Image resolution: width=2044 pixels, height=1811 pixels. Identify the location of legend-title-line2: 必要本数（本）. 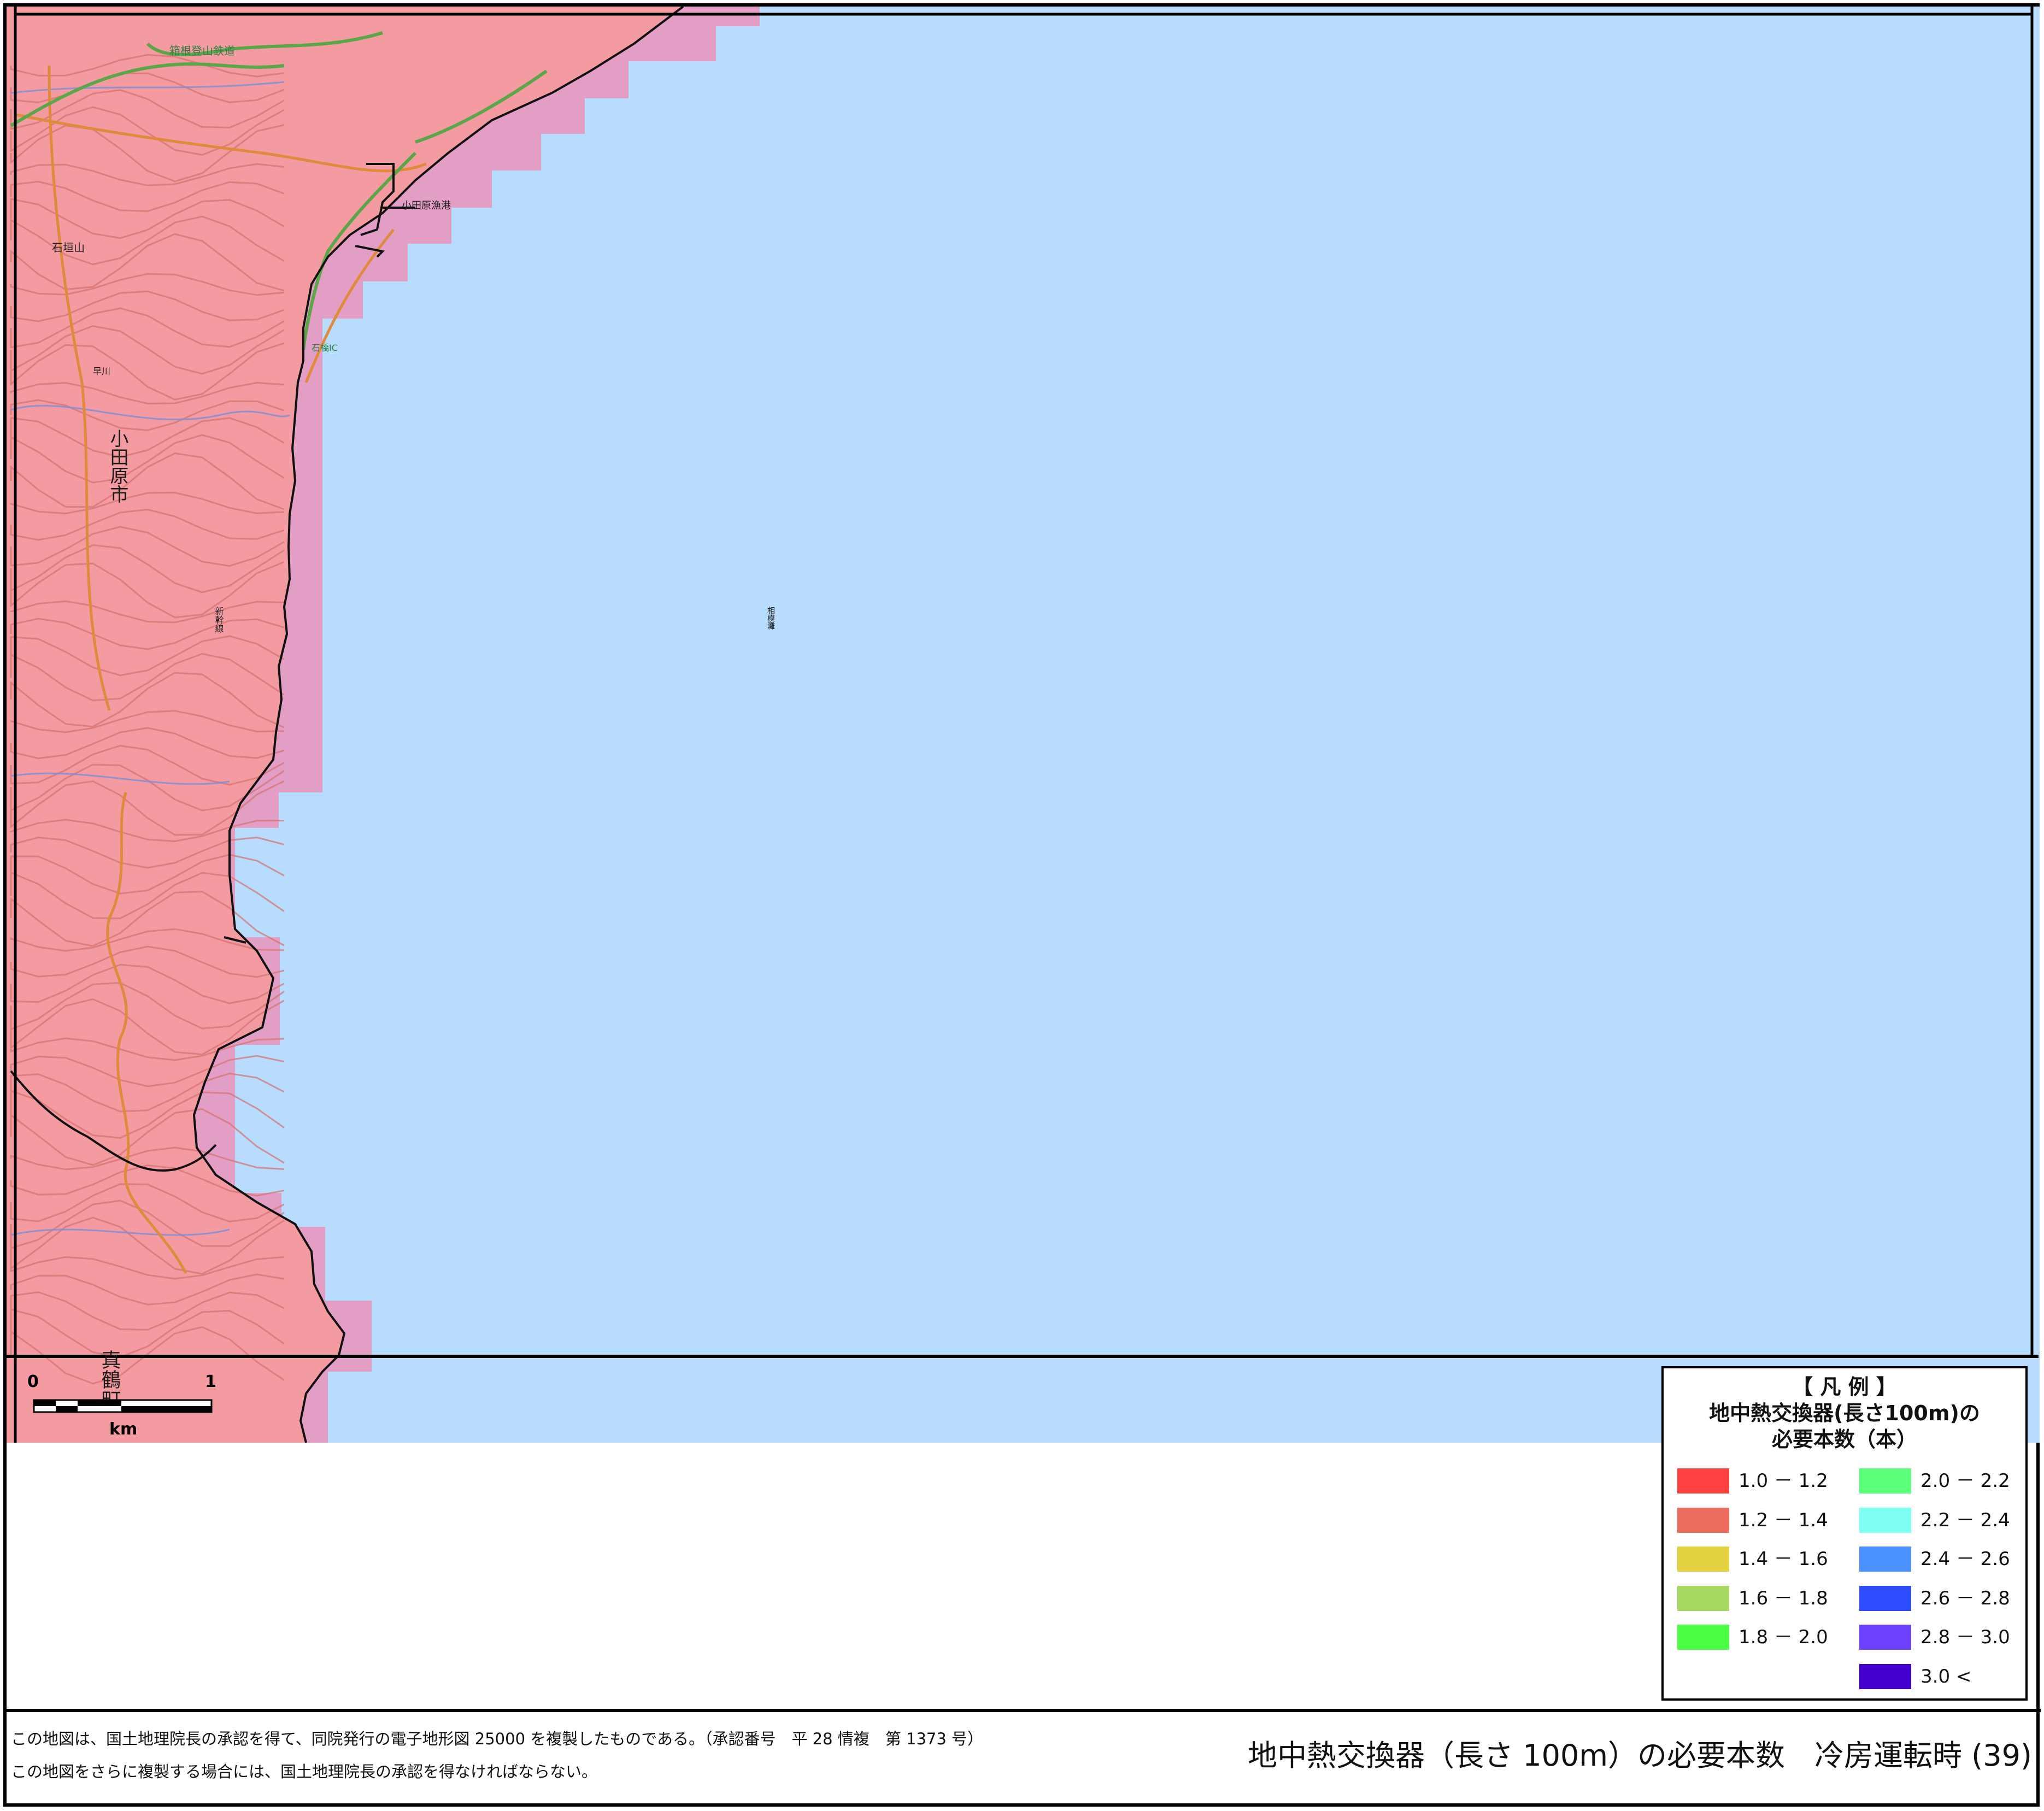
(1844, 1439).